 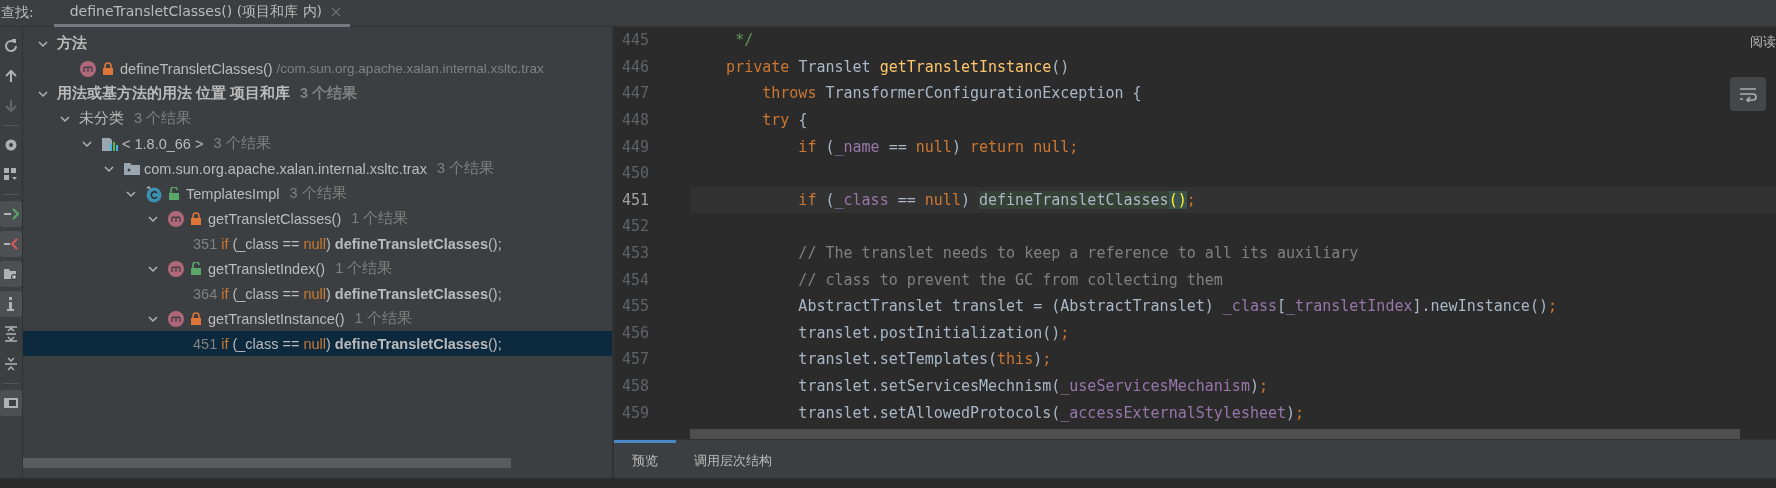 I want to click on node-label: TemplatesImpl, so click(x=233, y=193).